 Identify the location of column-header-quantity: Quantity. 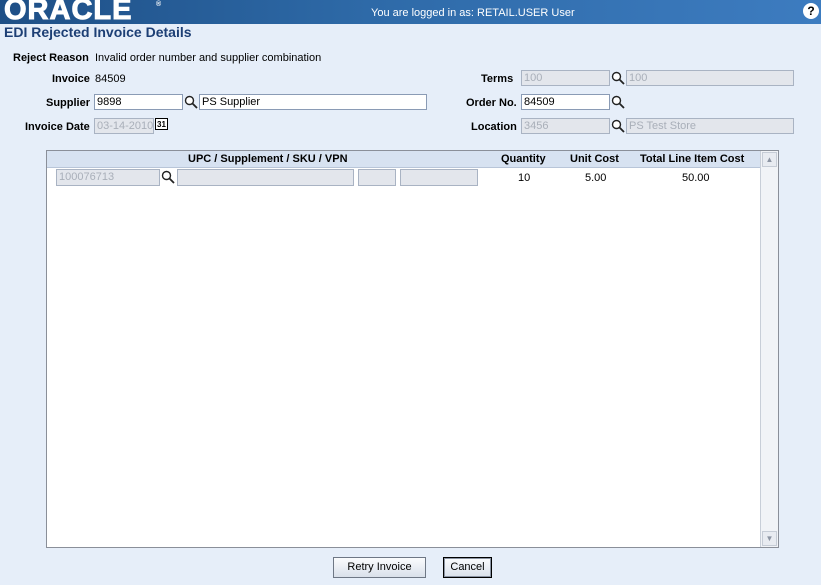
(523, 159).